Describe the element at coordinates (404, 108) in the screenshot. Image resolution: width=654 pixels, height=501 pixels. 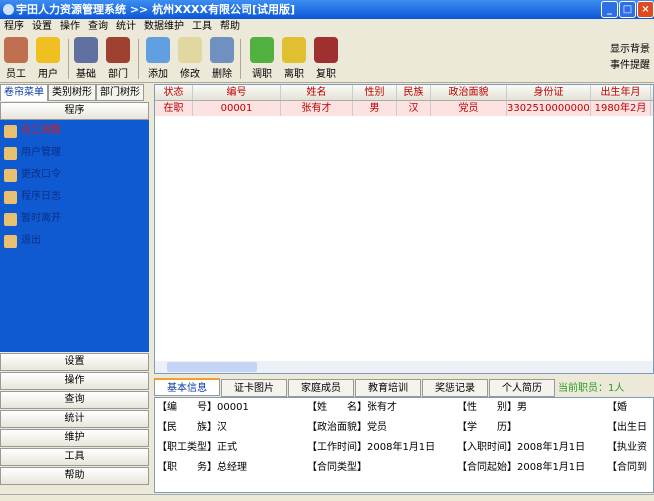
I see `table-row: 在职00001张有才男汉党员33025100000003331980年2月` at that location.